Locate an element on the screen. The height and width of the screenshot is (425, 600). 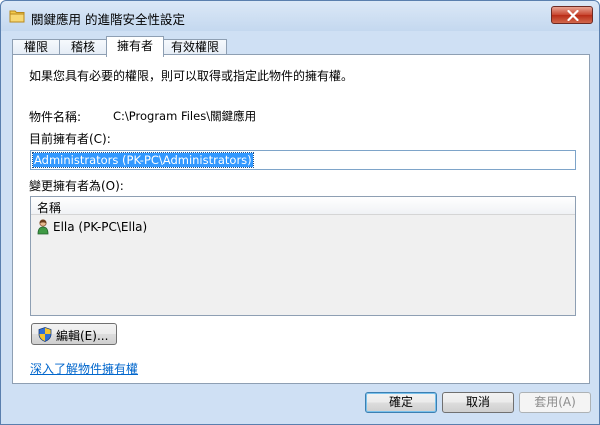
tab-label: 稽核 is located at coordinates (82, 47).